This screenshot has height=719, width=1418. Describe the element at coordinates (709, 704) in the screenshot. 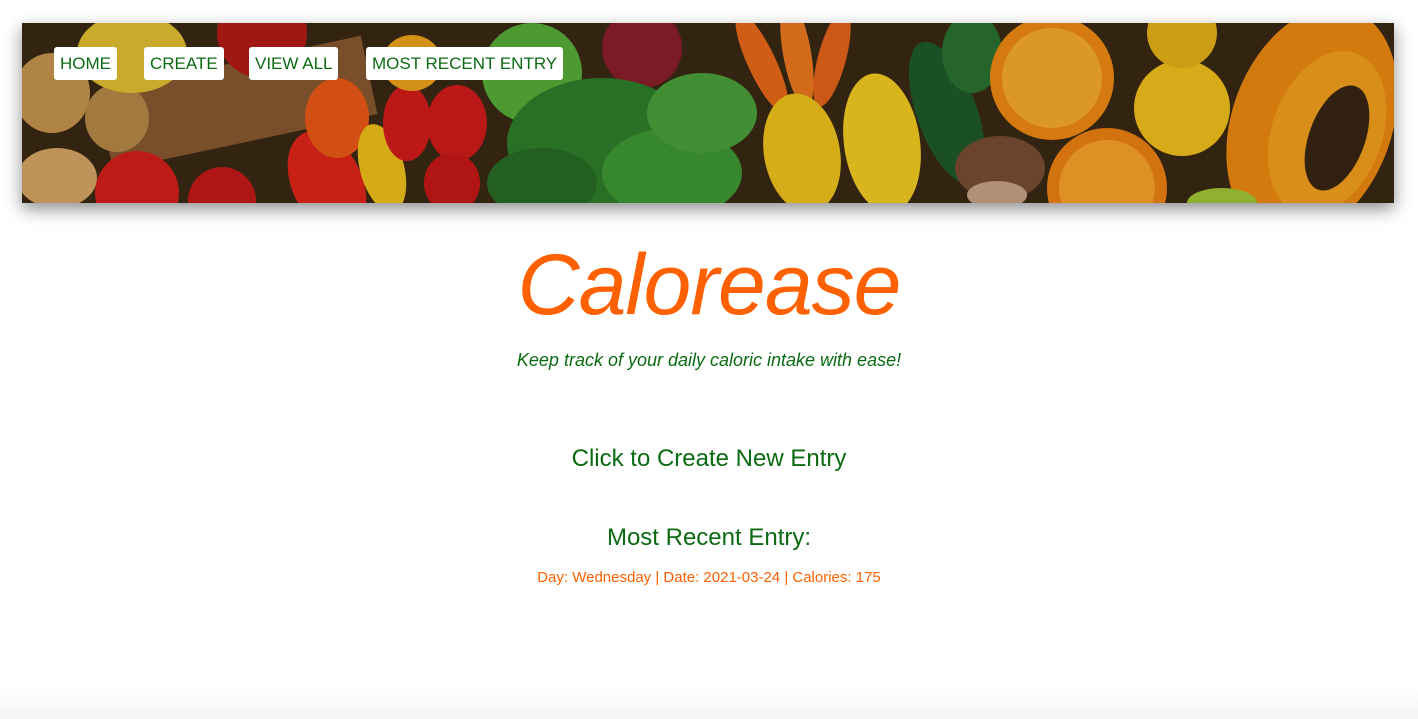

I see `footer-shadow` at that location.